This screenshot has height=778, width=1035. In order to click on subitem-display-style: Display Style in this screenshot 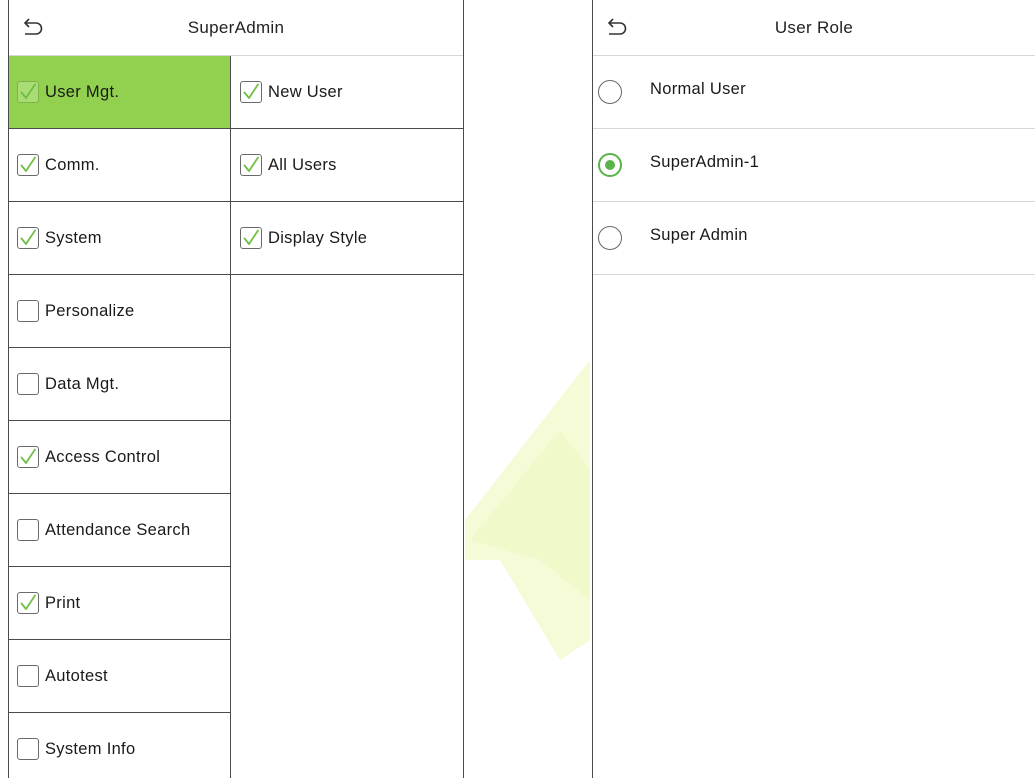, I will do `click(347, 238)`.